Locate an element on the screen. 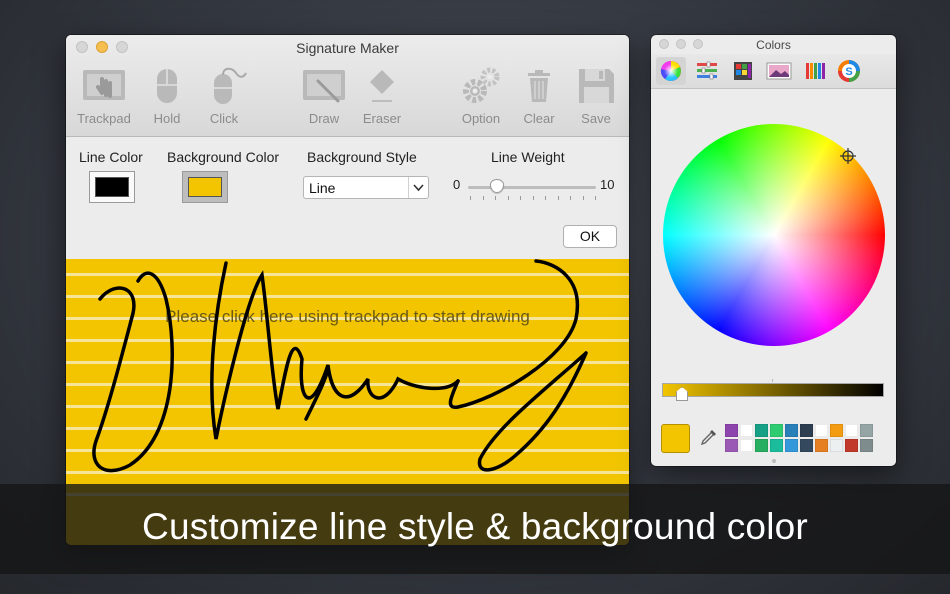 The width and height of the screenshot is (950, 594). line-color-swatch is located at coordinates (112, 187).